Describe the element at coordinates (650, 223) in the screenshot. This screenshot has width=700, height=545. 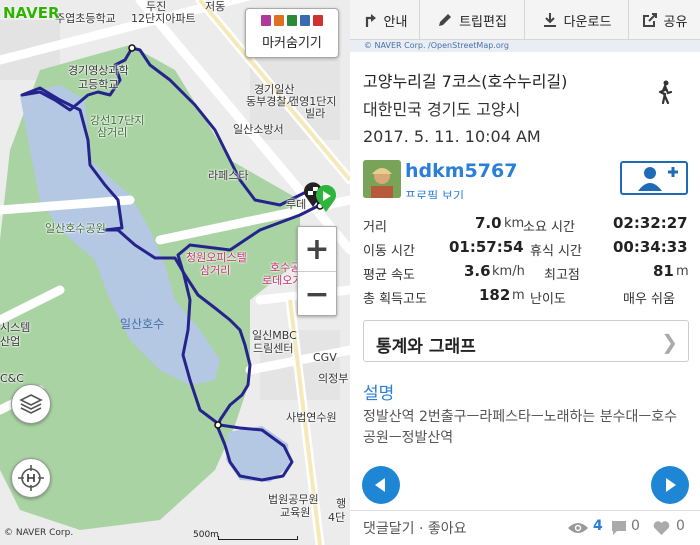
I see `duration-value: 02:32:27` at that location.